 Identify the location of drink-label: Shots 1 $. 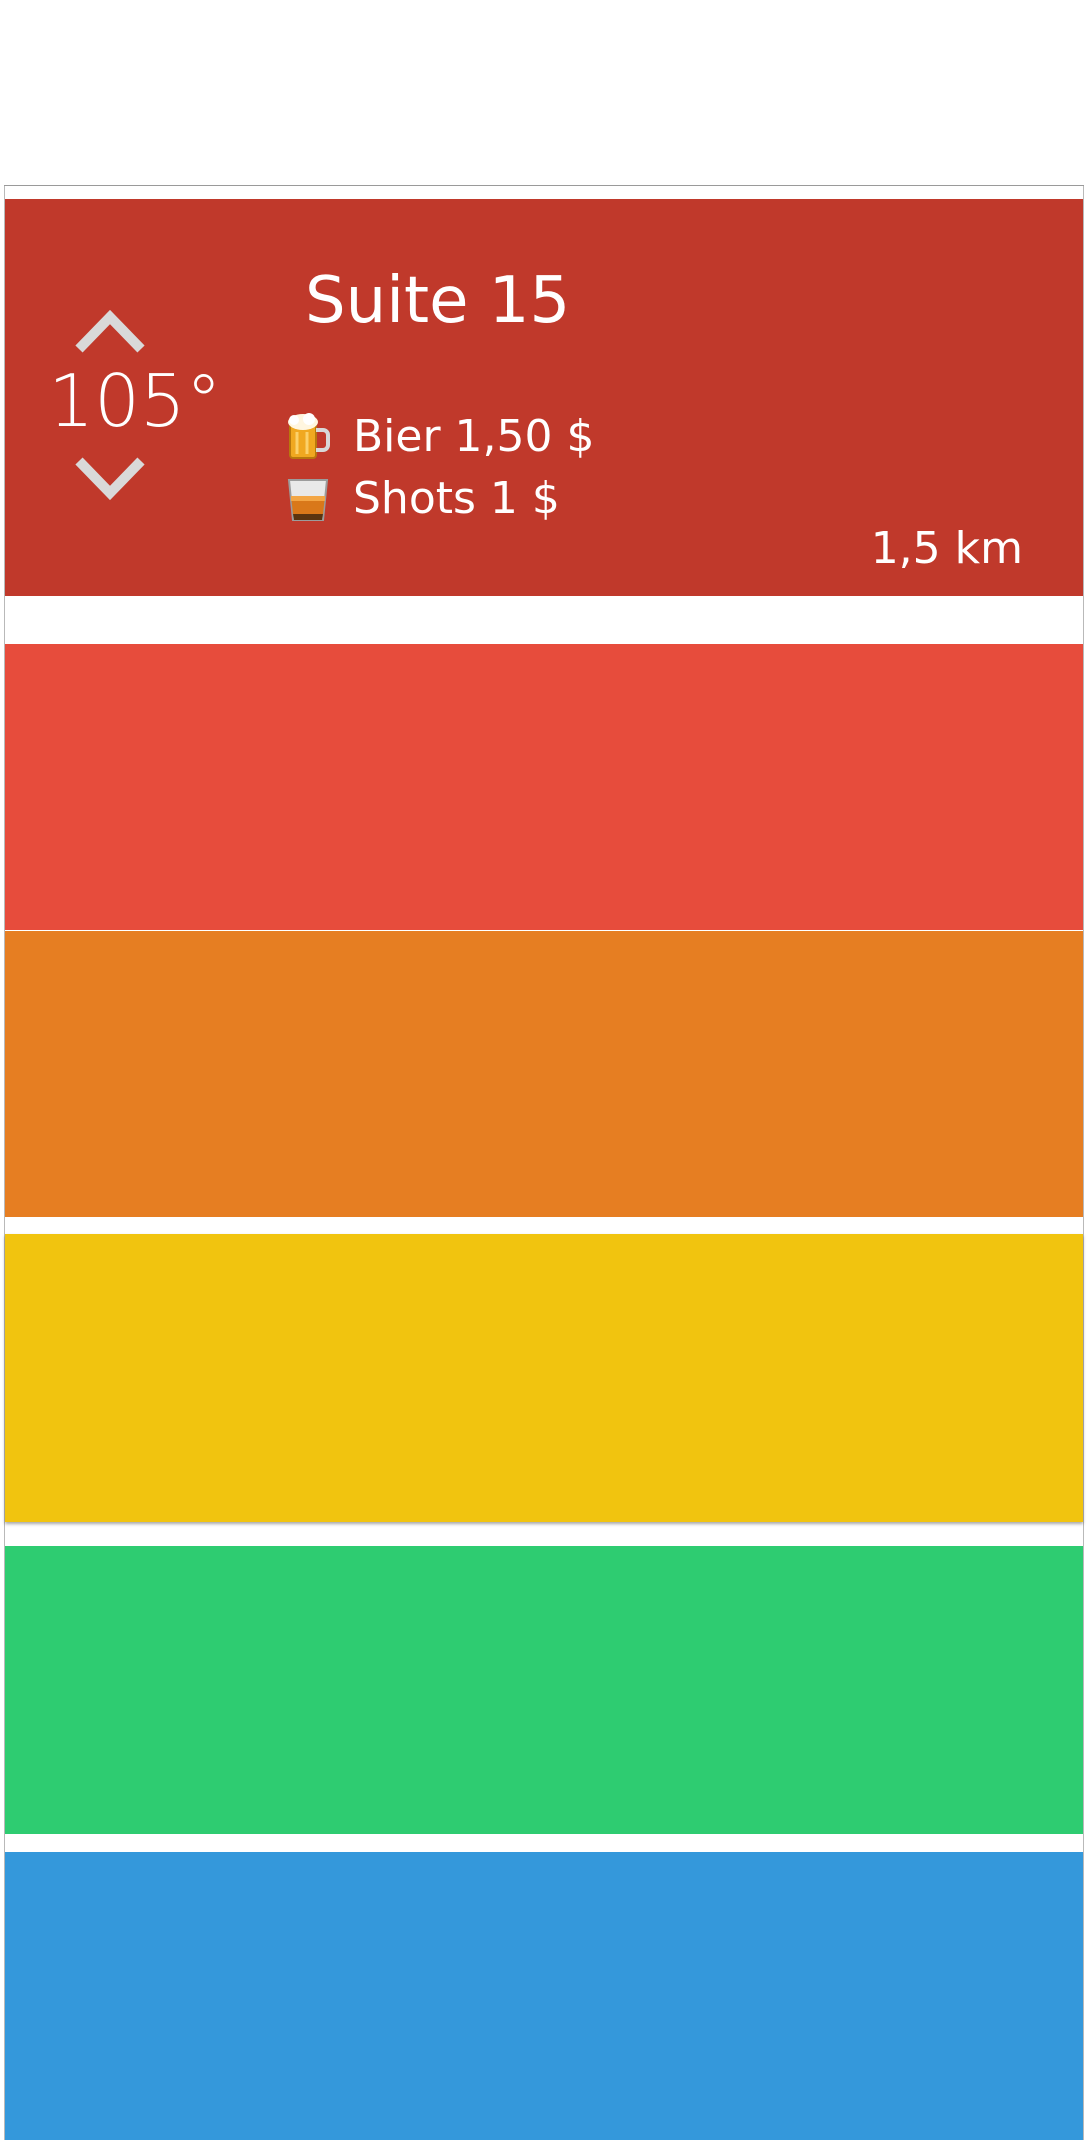
(456, 498).